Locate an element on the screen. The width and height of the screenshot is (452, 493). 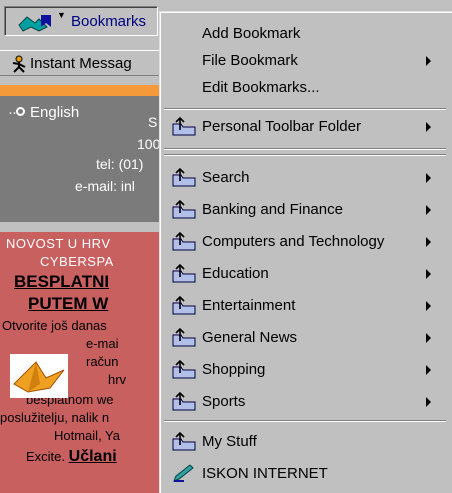
menu-item-label: File Bookmark is located at coordinates (250, 60).